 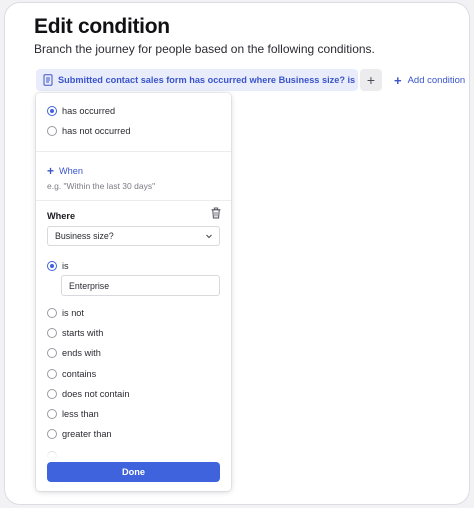 I want to click on operator-label: ends with, so click(x=81, y=353).